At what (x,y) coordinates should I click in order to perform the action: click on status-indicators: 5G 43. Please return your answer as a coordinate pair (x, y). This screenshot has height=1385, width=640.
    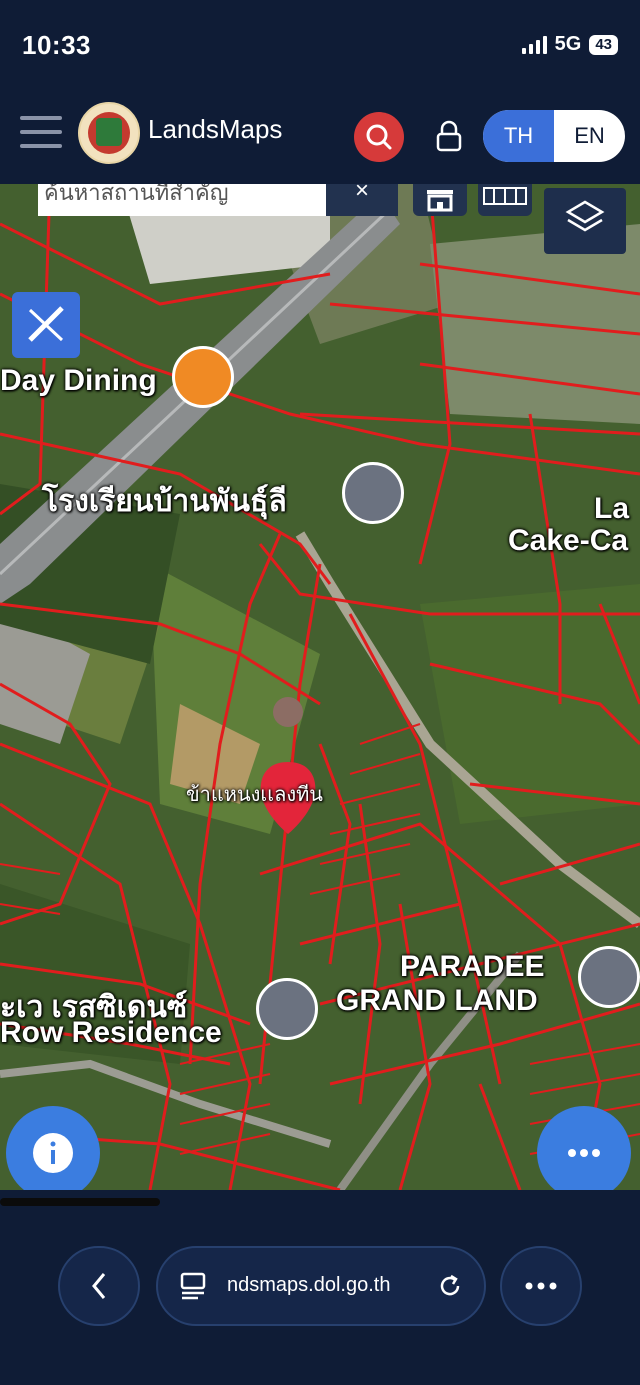
    Looking at the image, I should click on (569, 44).